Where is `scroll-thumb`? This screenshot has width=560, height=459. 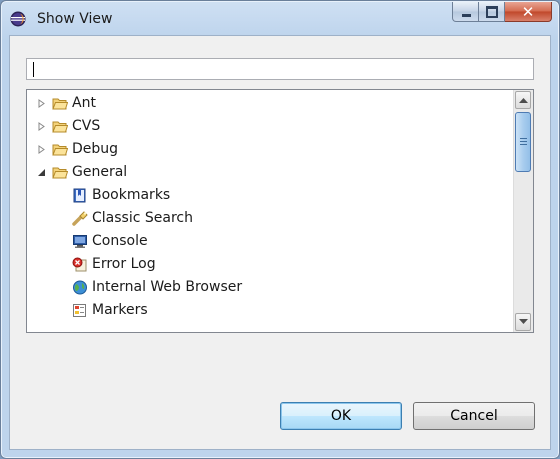
scroll-thumb is located at coordinates (523, 142).